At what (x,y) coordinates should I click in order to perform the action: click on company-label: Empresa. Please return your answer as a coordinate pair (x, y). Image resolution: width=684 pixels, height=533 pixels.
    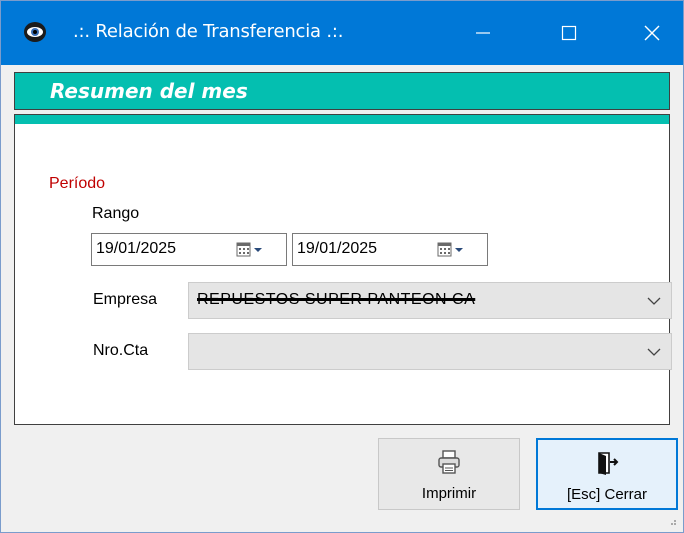
    Looking at the image, I should click on (125, 299).